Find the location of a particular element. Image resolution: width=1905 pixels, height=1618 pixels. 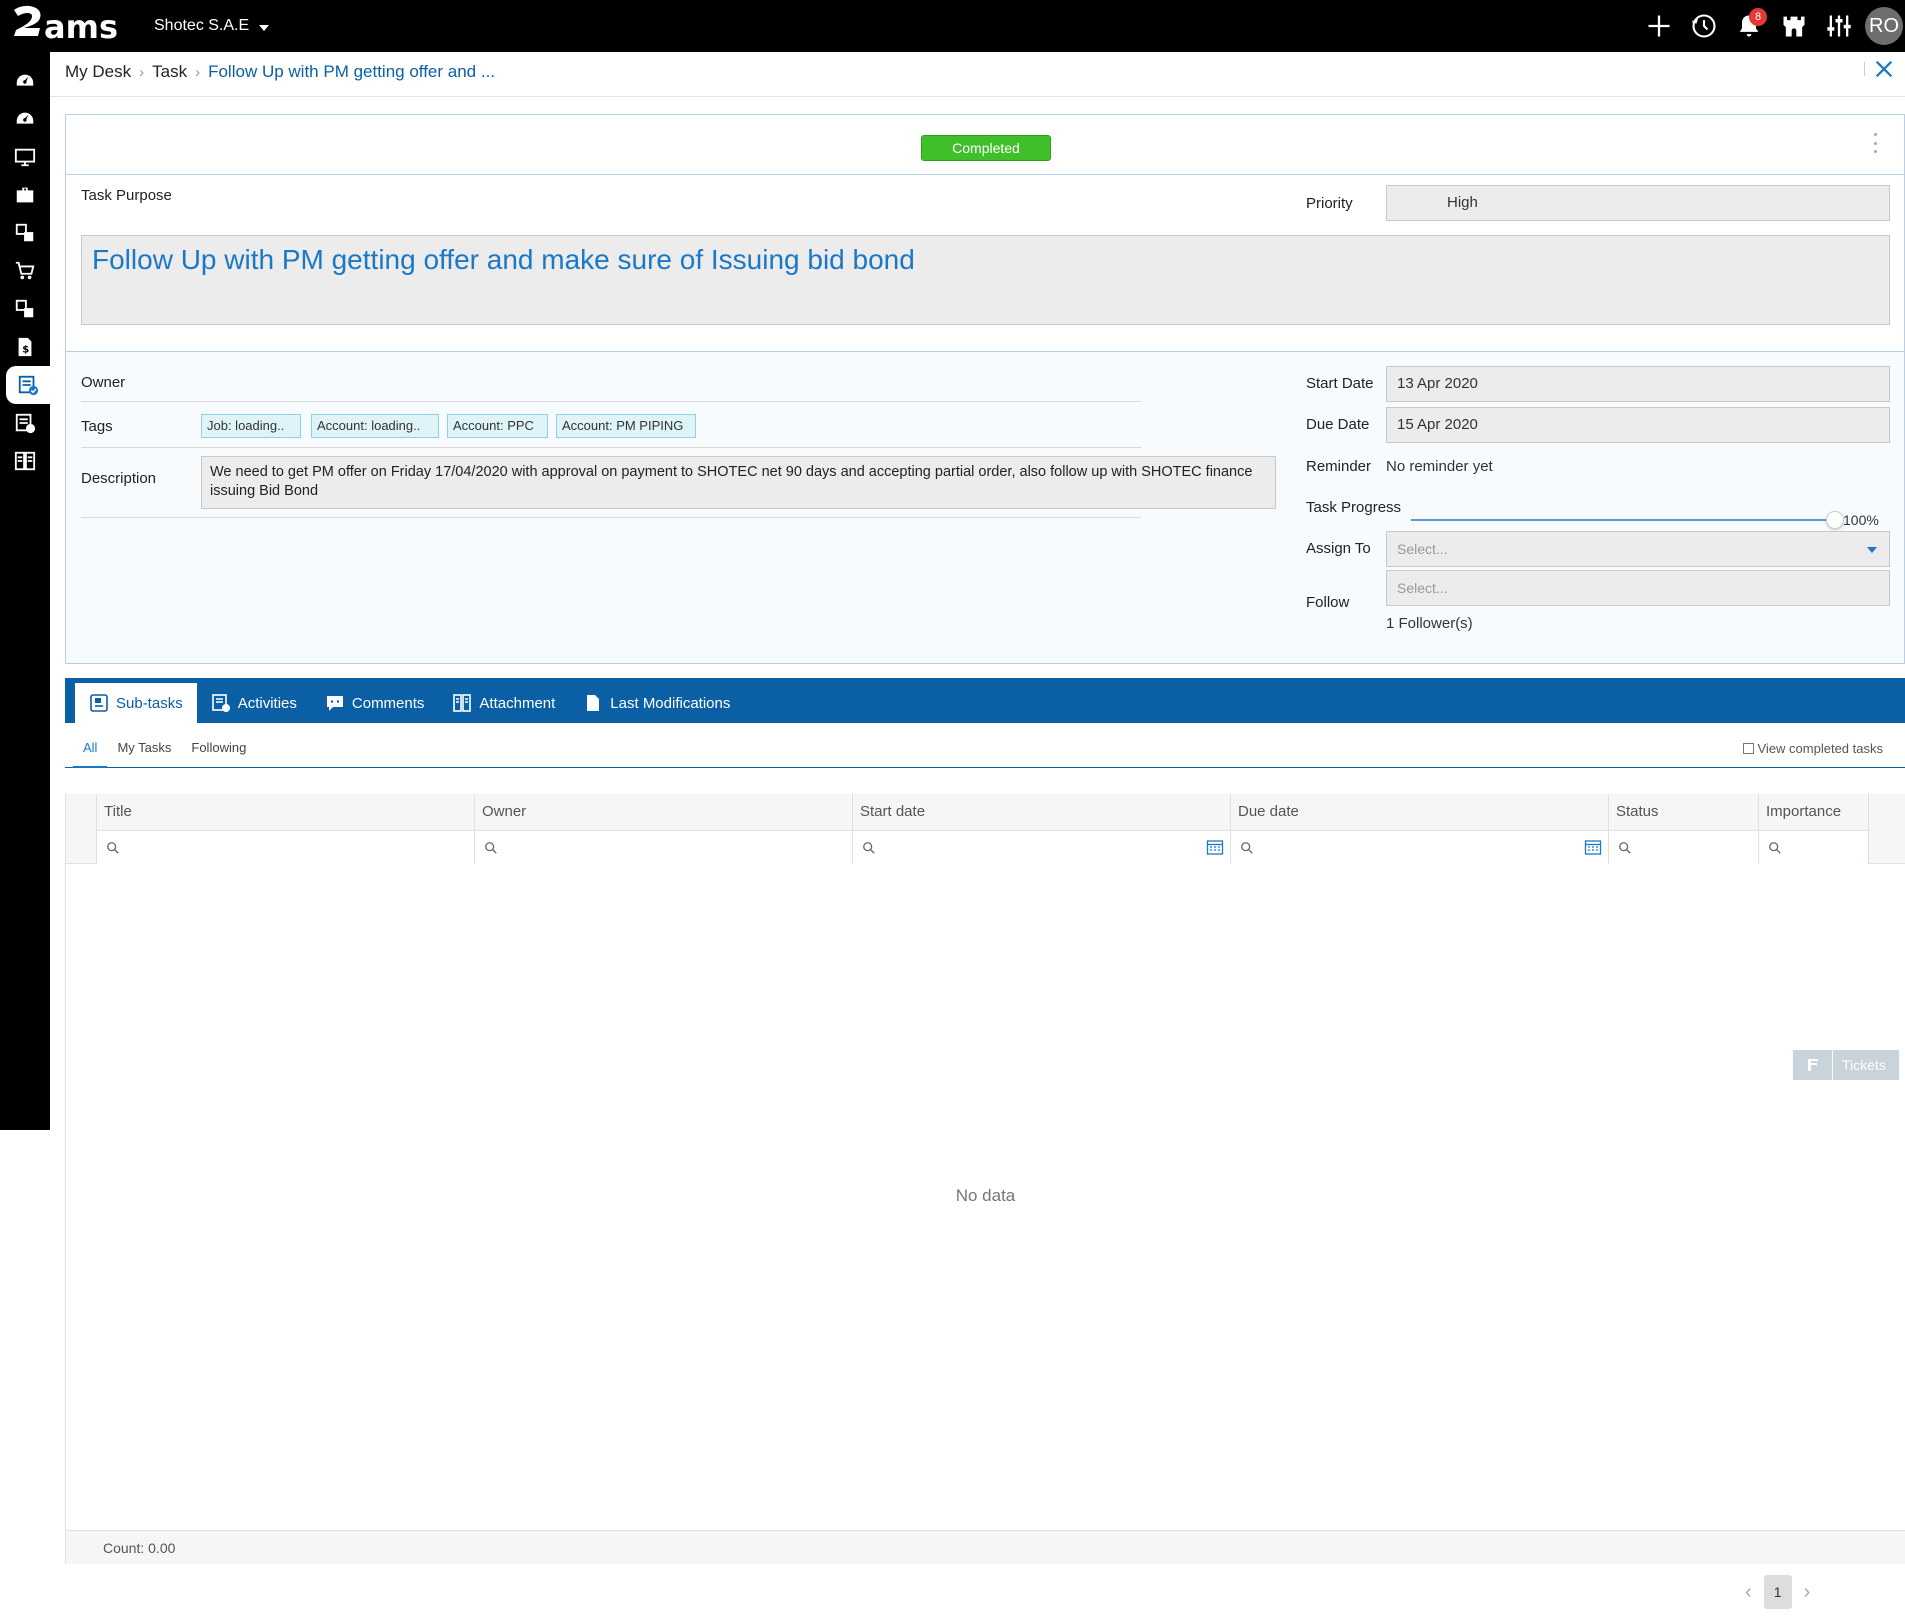

settings-button is located at coordinates (1838, 26).